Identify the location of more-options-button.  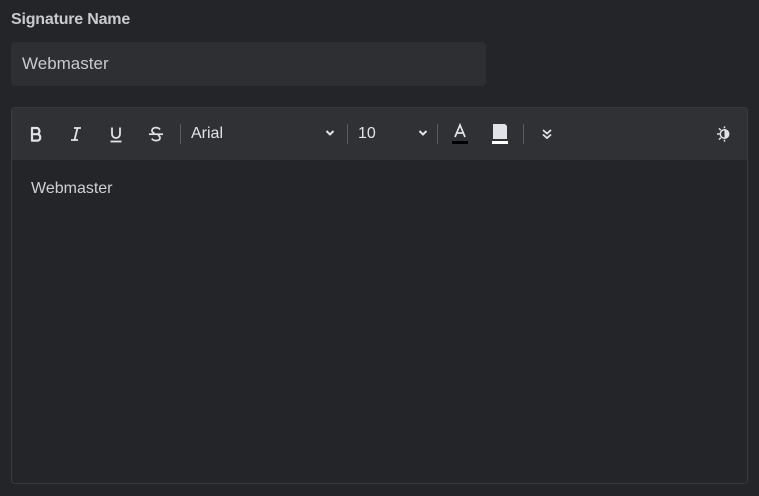
(547, 134).